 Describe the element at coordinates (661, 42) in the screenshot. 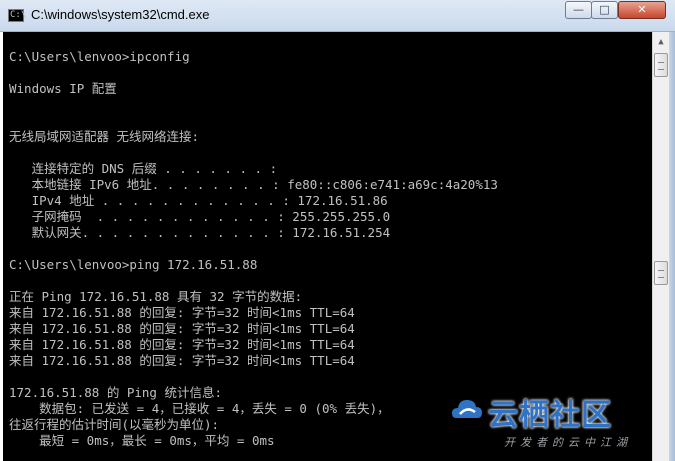

I see `scroll-up-icon: ▲` at that location.